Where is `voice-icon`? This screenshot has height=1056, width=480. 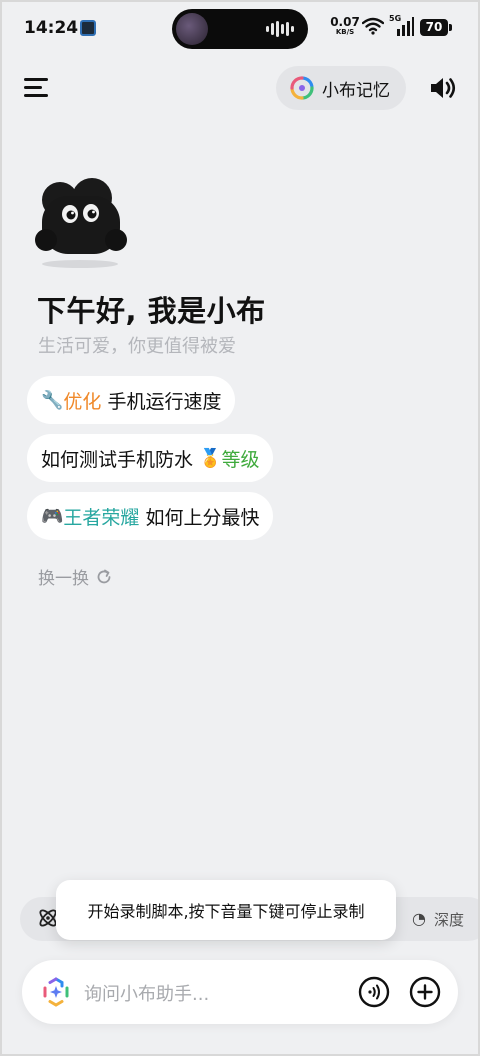
voice-icon is located at coordinates (374, 992).